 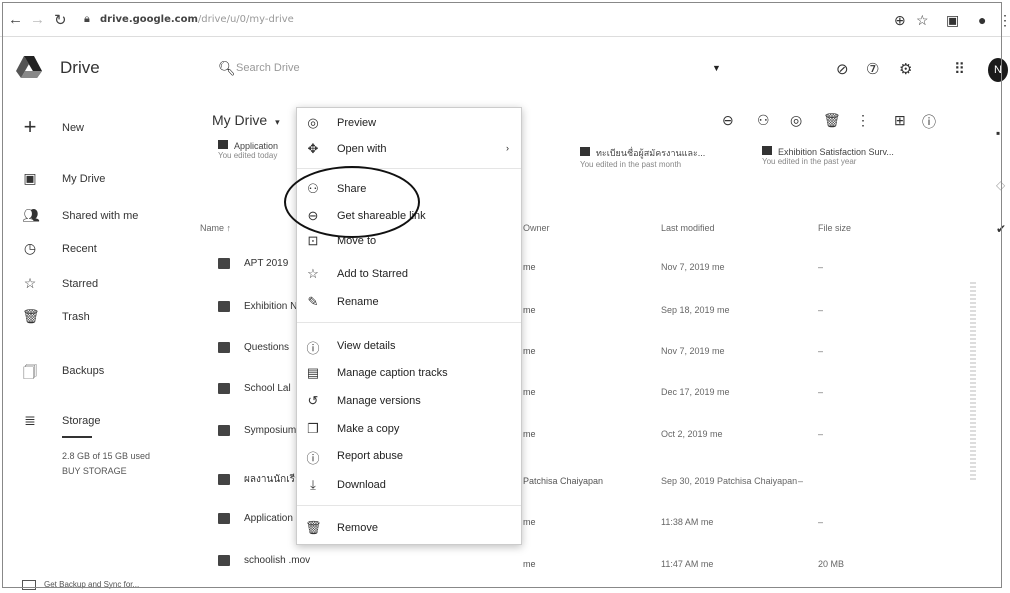 I want to click on table-row: Questions, so click(x=253, y=347).